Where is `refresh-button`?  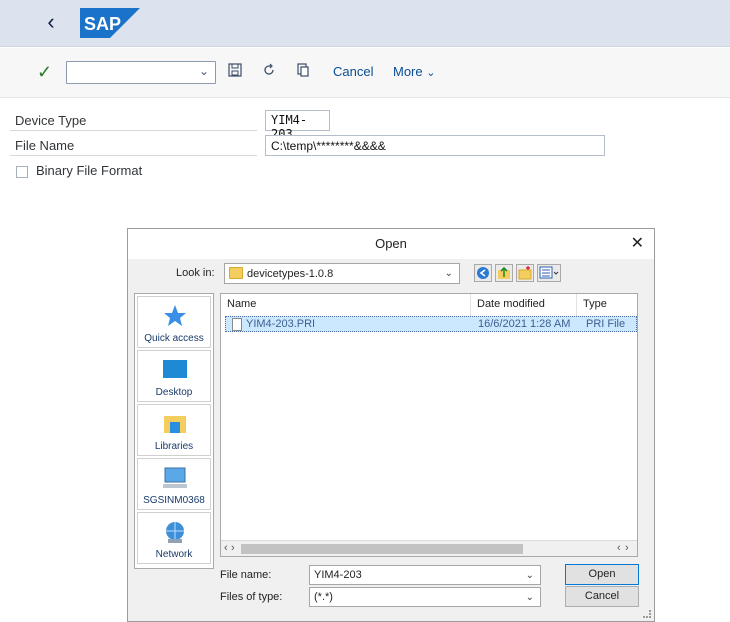 refresh-button is located at coordinates (270, 71).